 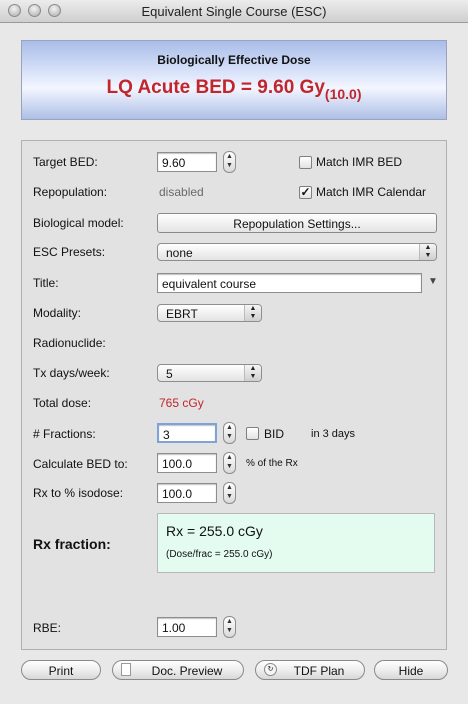 What do you see at coordinates (70, 192) in the screenshot?
I see `repopulation-label: Repopulation:` at bounding box center [70, 192].